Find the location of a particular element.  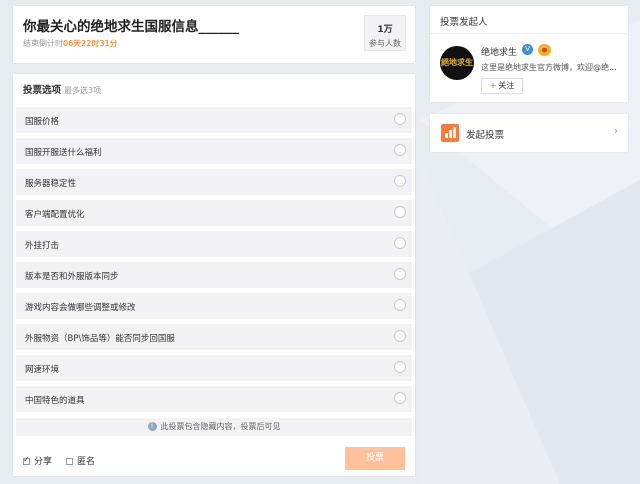

vote-option-5: 外挂打击 is located at coordinates (214, 244).